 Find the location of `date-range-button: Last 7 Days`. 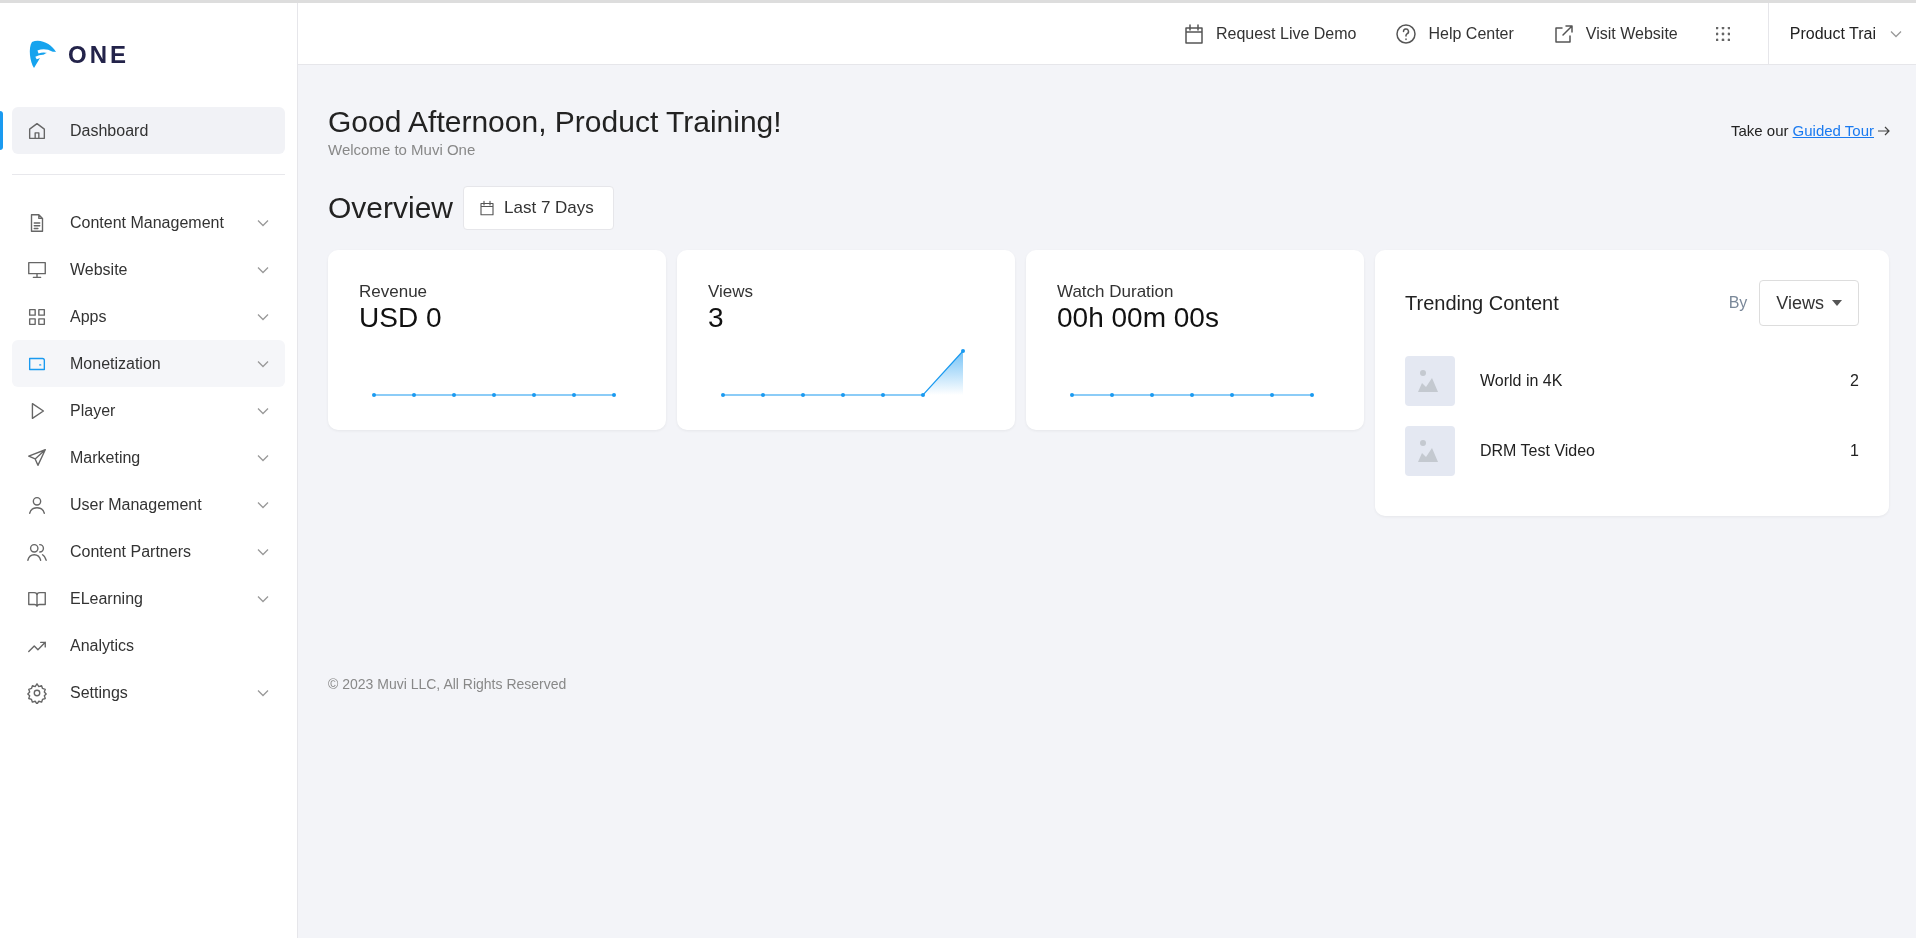

date-range-button: Last 7 Days is located at coordinates (538, 208).